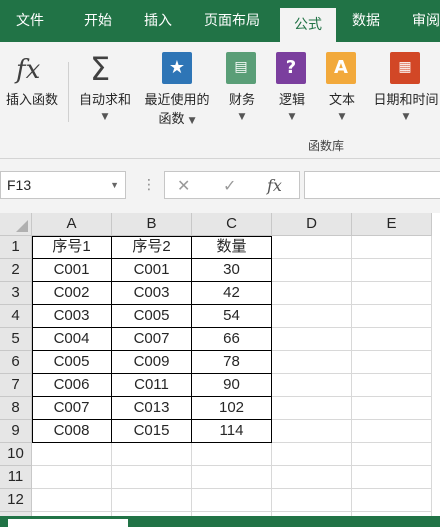 Image resolution: width=440 pixels, height=527 pixels. I want to click on cell-c9: 114, so click(232, 431).